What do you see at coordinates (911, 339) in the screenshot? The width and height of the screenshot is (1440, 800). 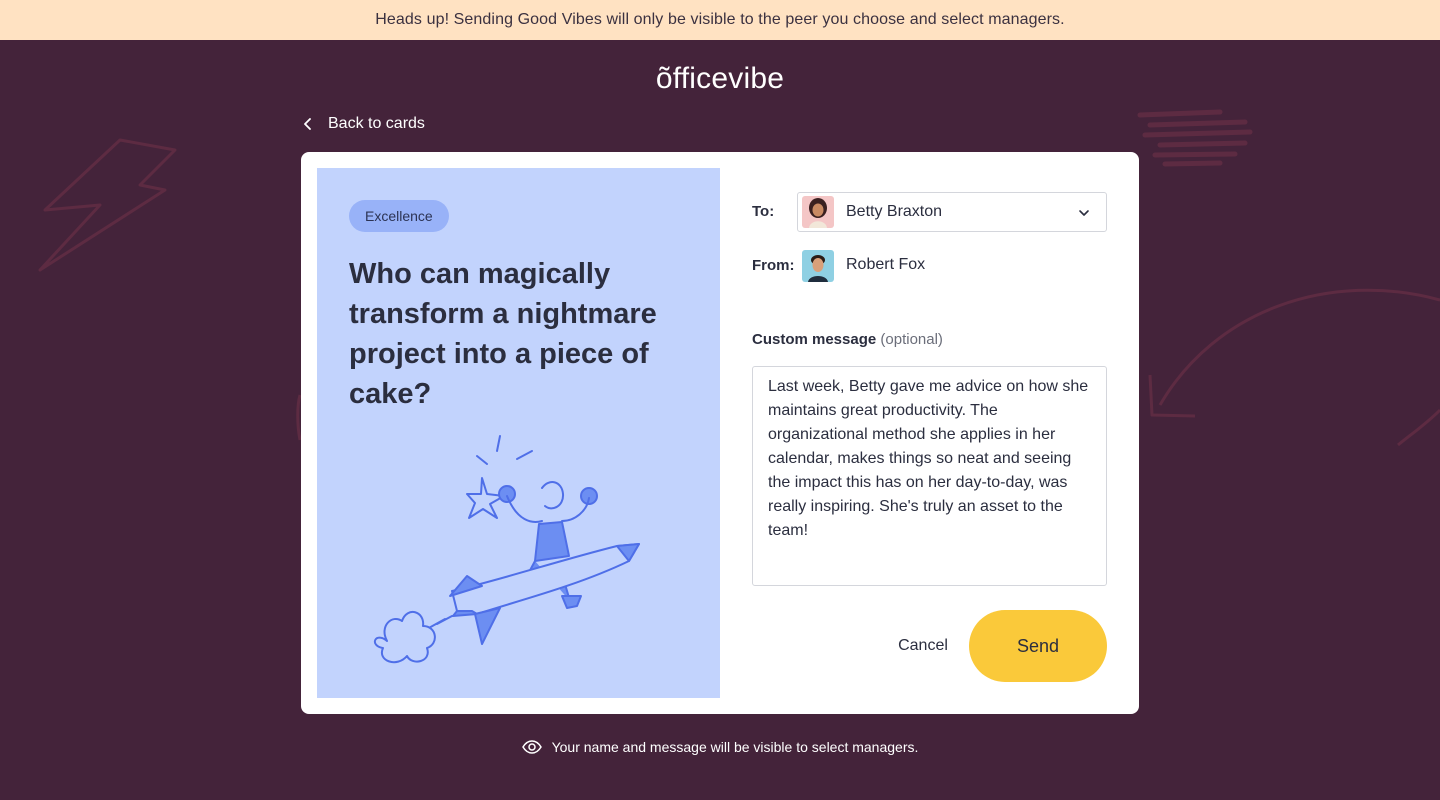 I see `optional-hint: (optional)` at bounding box center [911, 339].